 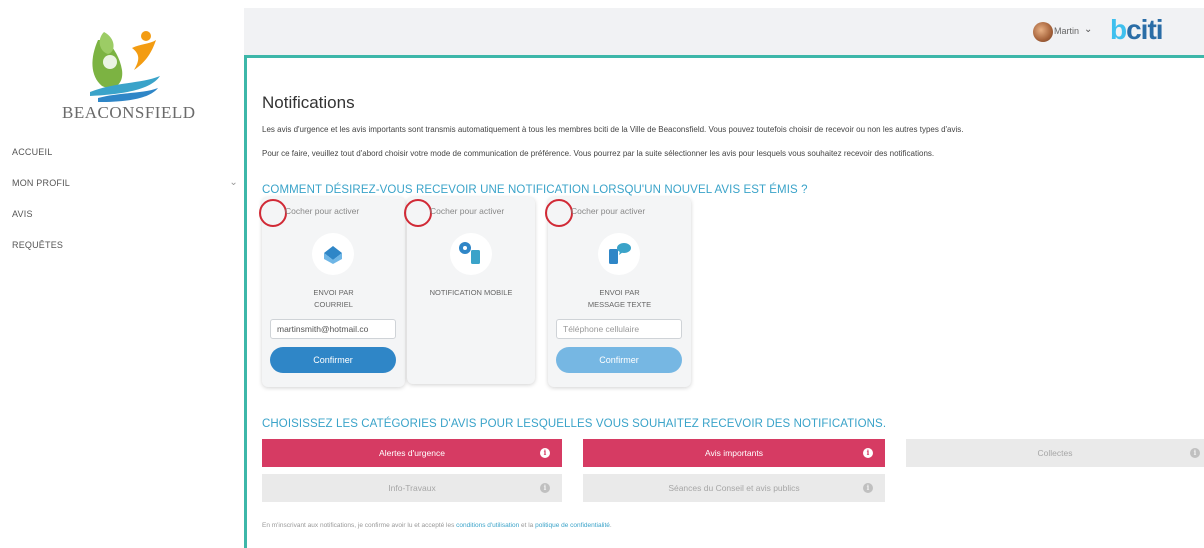 What do you see at coordinates (333, 298) in the screenshot?
I see `card-label: ENVOI PAR COURRIEL` at bounding box center [333, 298].